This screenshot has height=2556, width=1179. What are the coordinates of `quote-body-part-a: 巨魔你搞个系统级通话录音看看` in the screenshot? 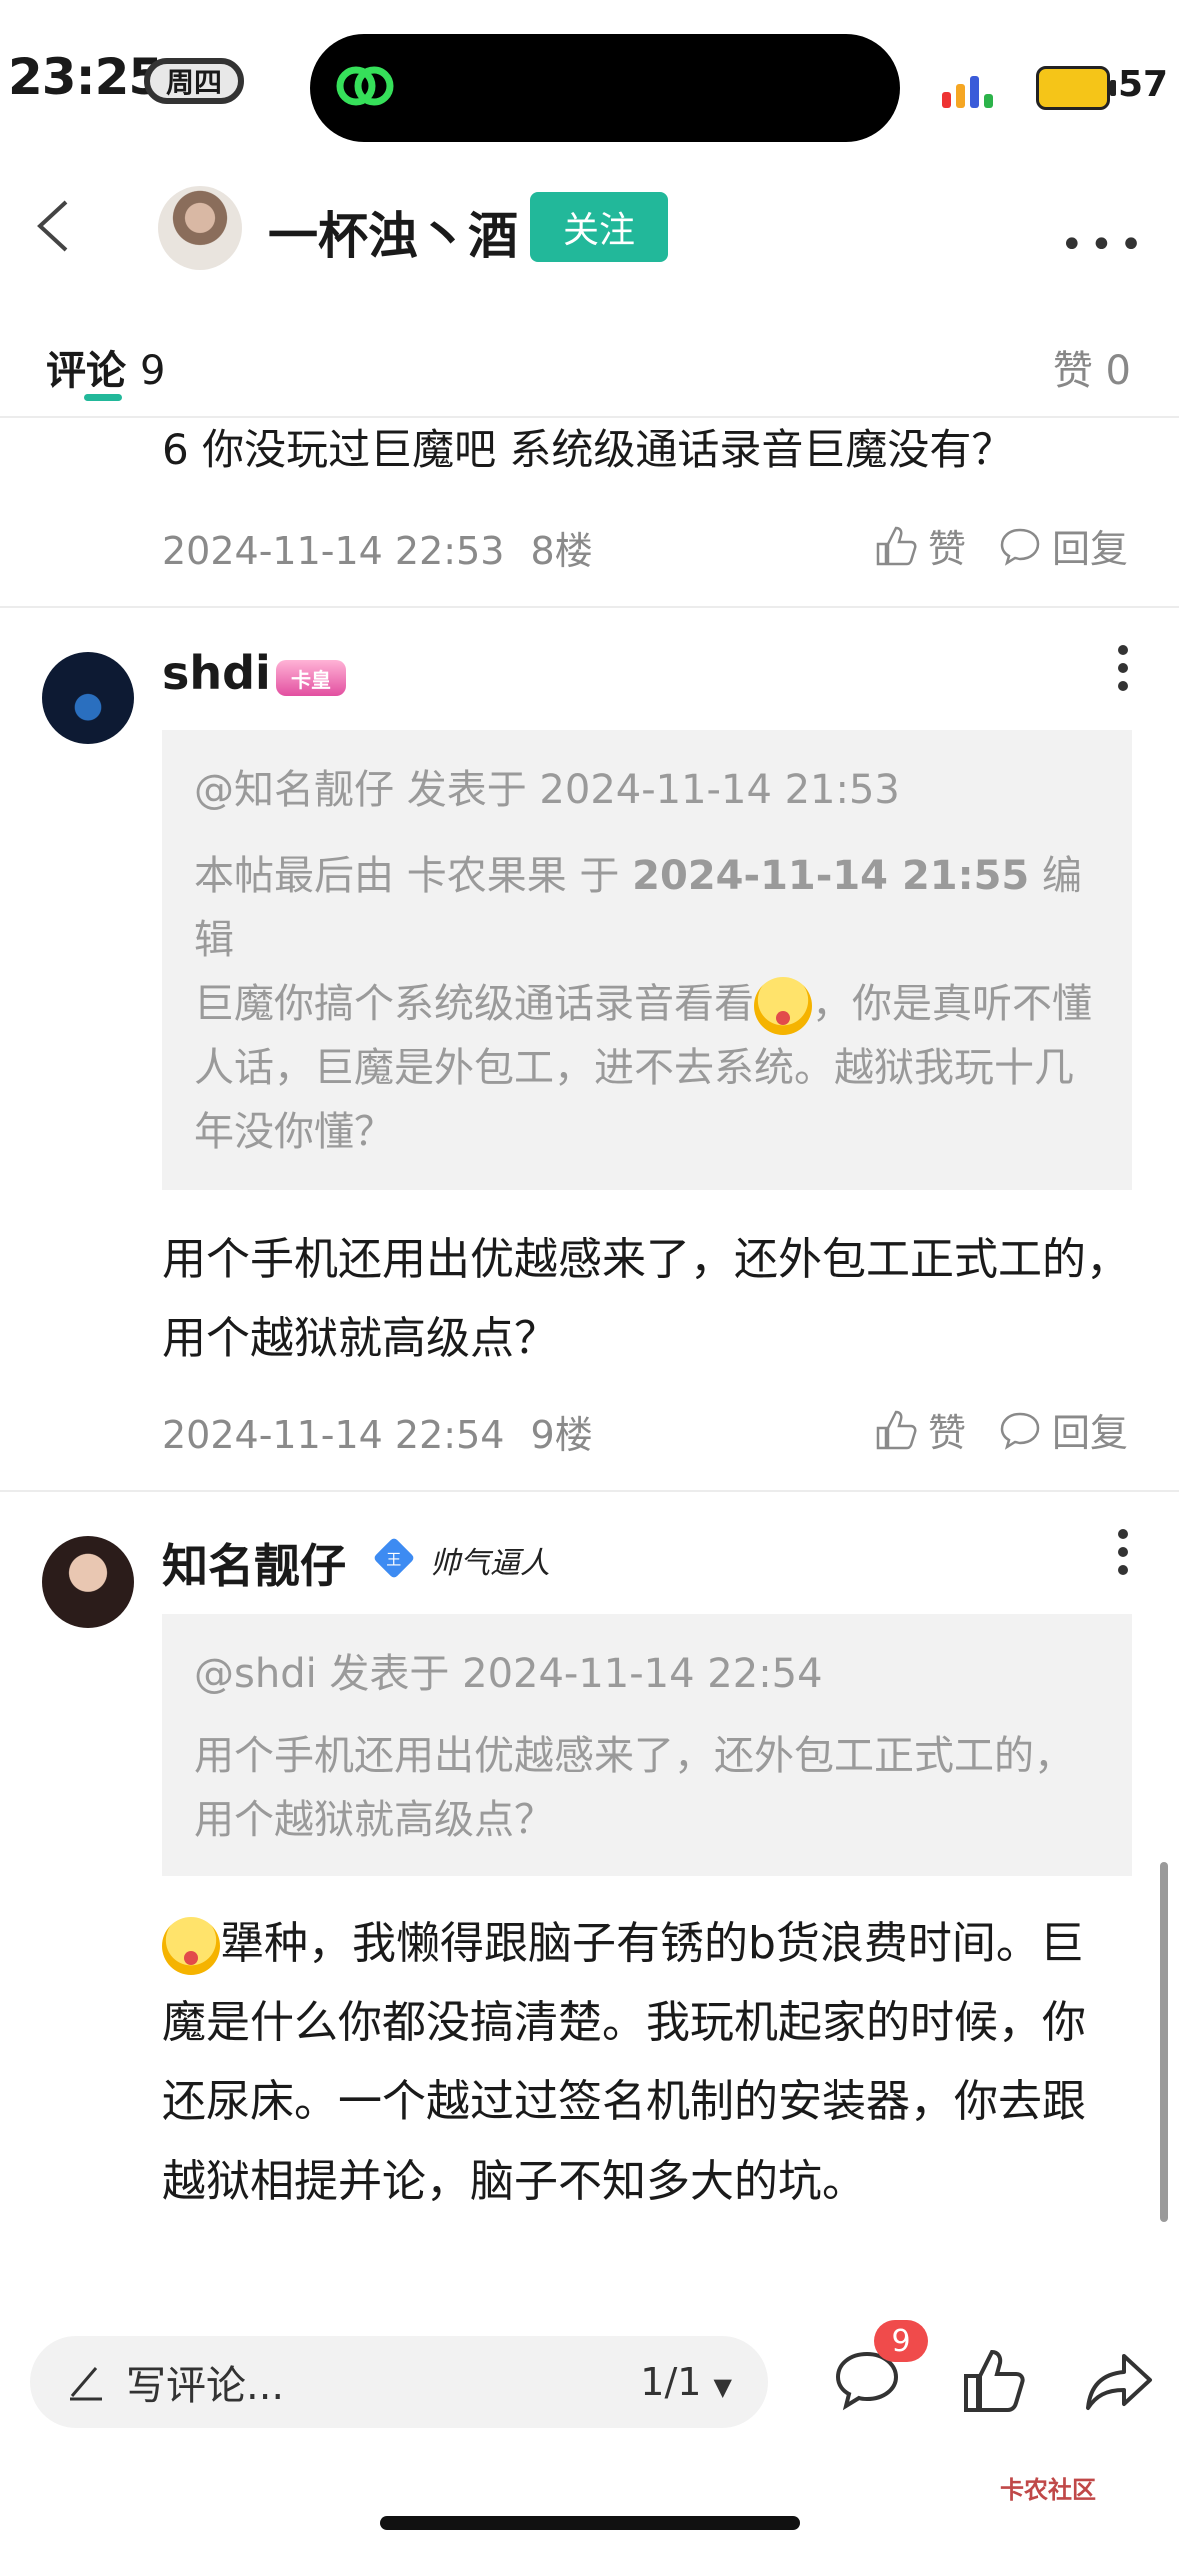 It's located at (474, 1004).